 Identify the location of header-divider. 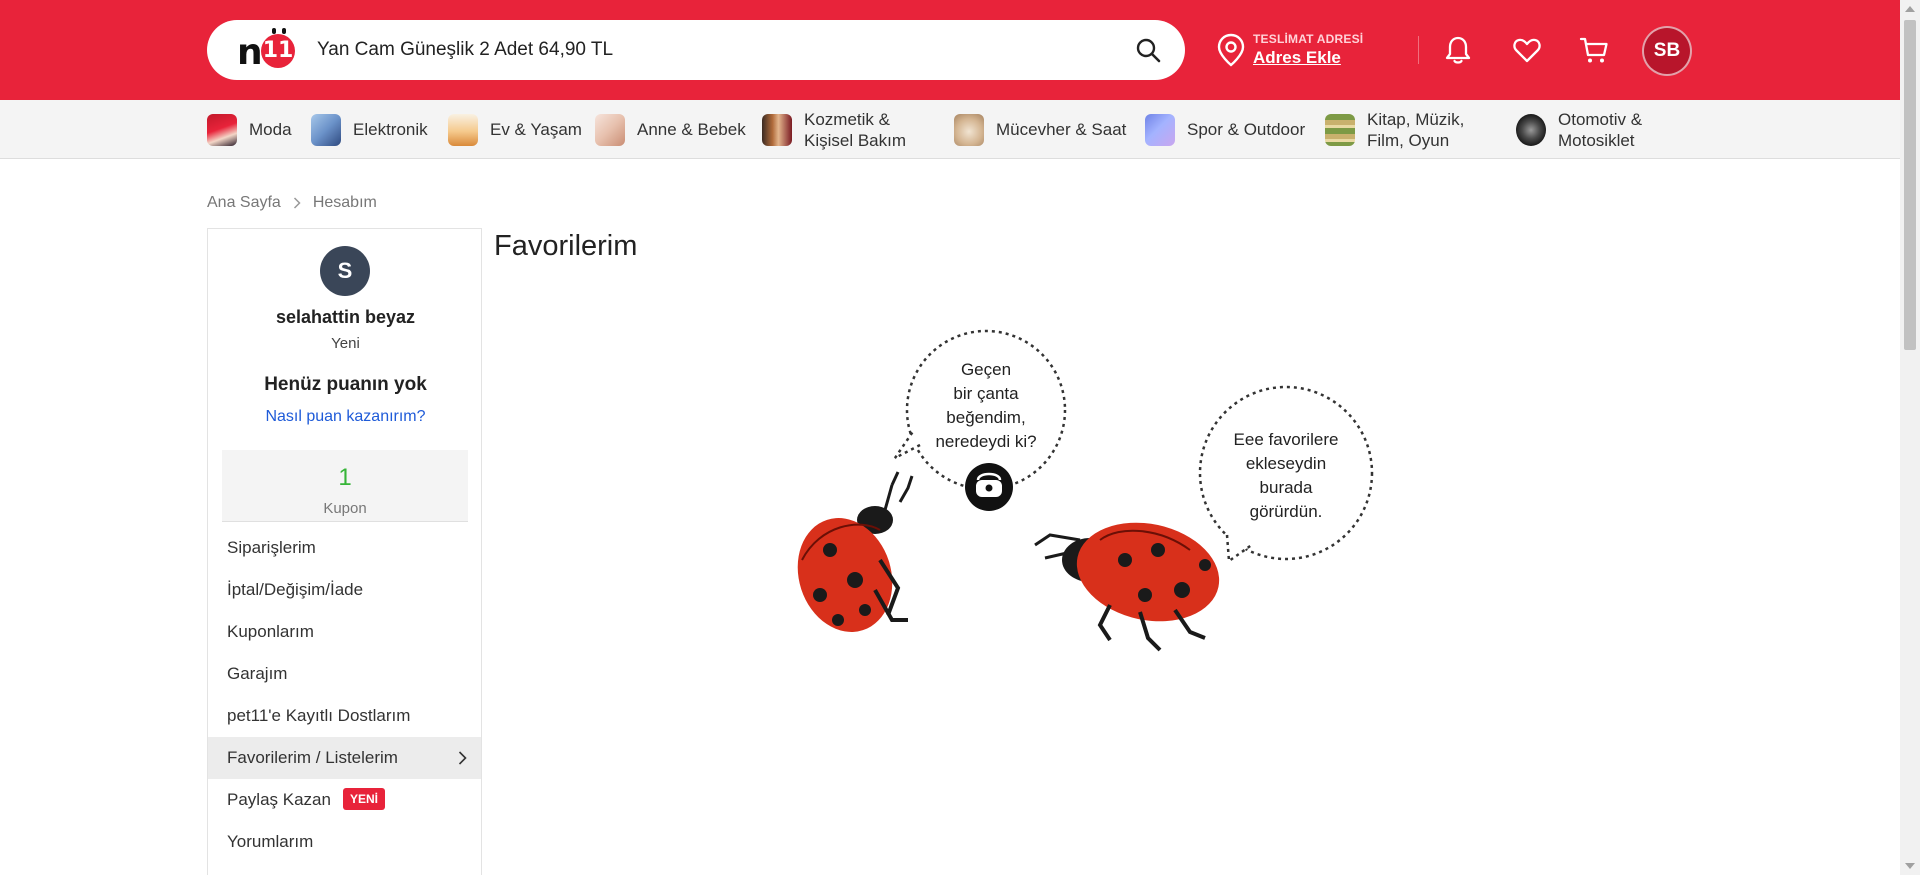
(1418, 50).